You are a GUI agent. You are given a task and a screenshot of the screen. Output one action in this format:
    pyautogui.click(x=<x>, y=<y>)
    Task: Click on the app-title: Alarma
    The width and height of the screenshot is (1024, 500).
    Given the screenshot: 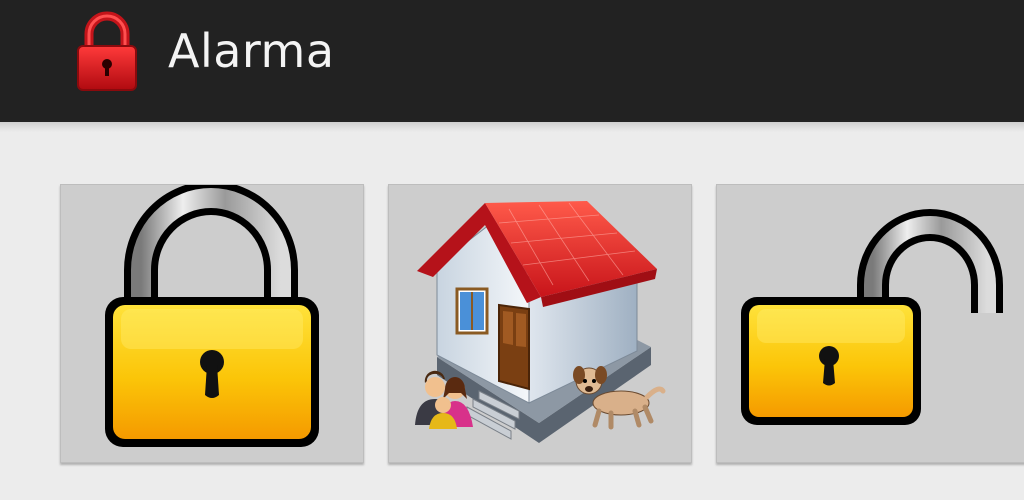 What is the action you would take?
    pyautogui.click(x=251, y=51)
    